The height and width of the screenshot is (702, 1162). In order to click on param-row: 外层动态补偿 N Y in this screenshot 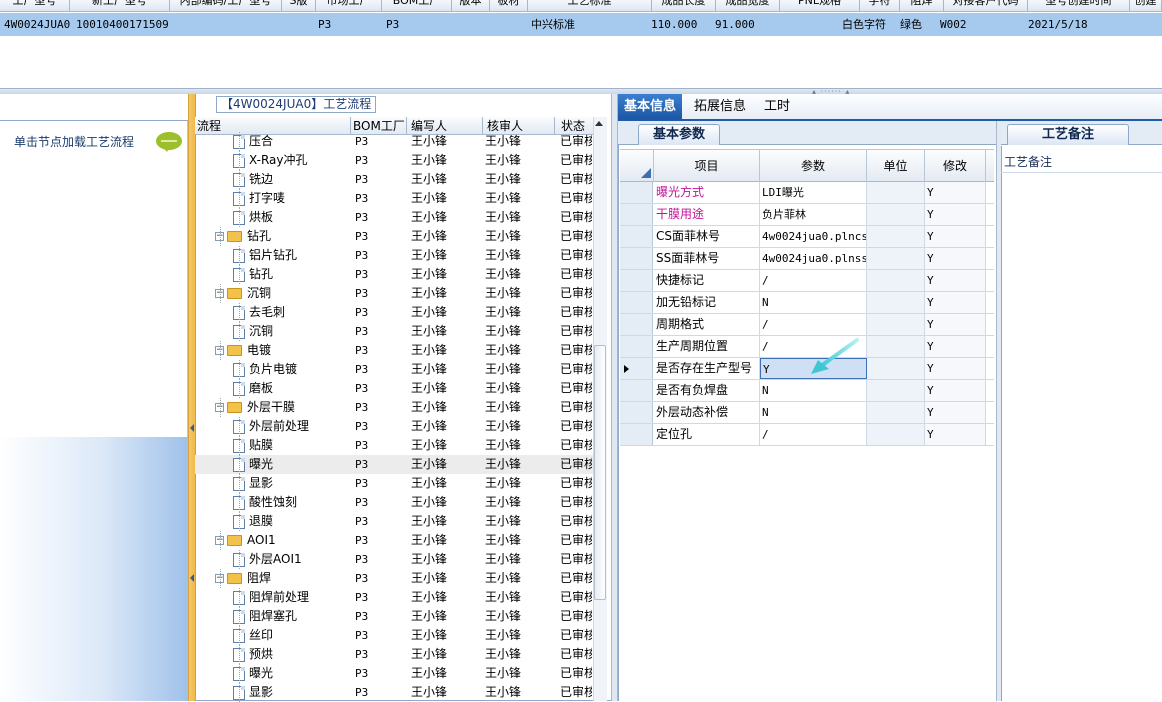, I will do `click(807, 413)`.